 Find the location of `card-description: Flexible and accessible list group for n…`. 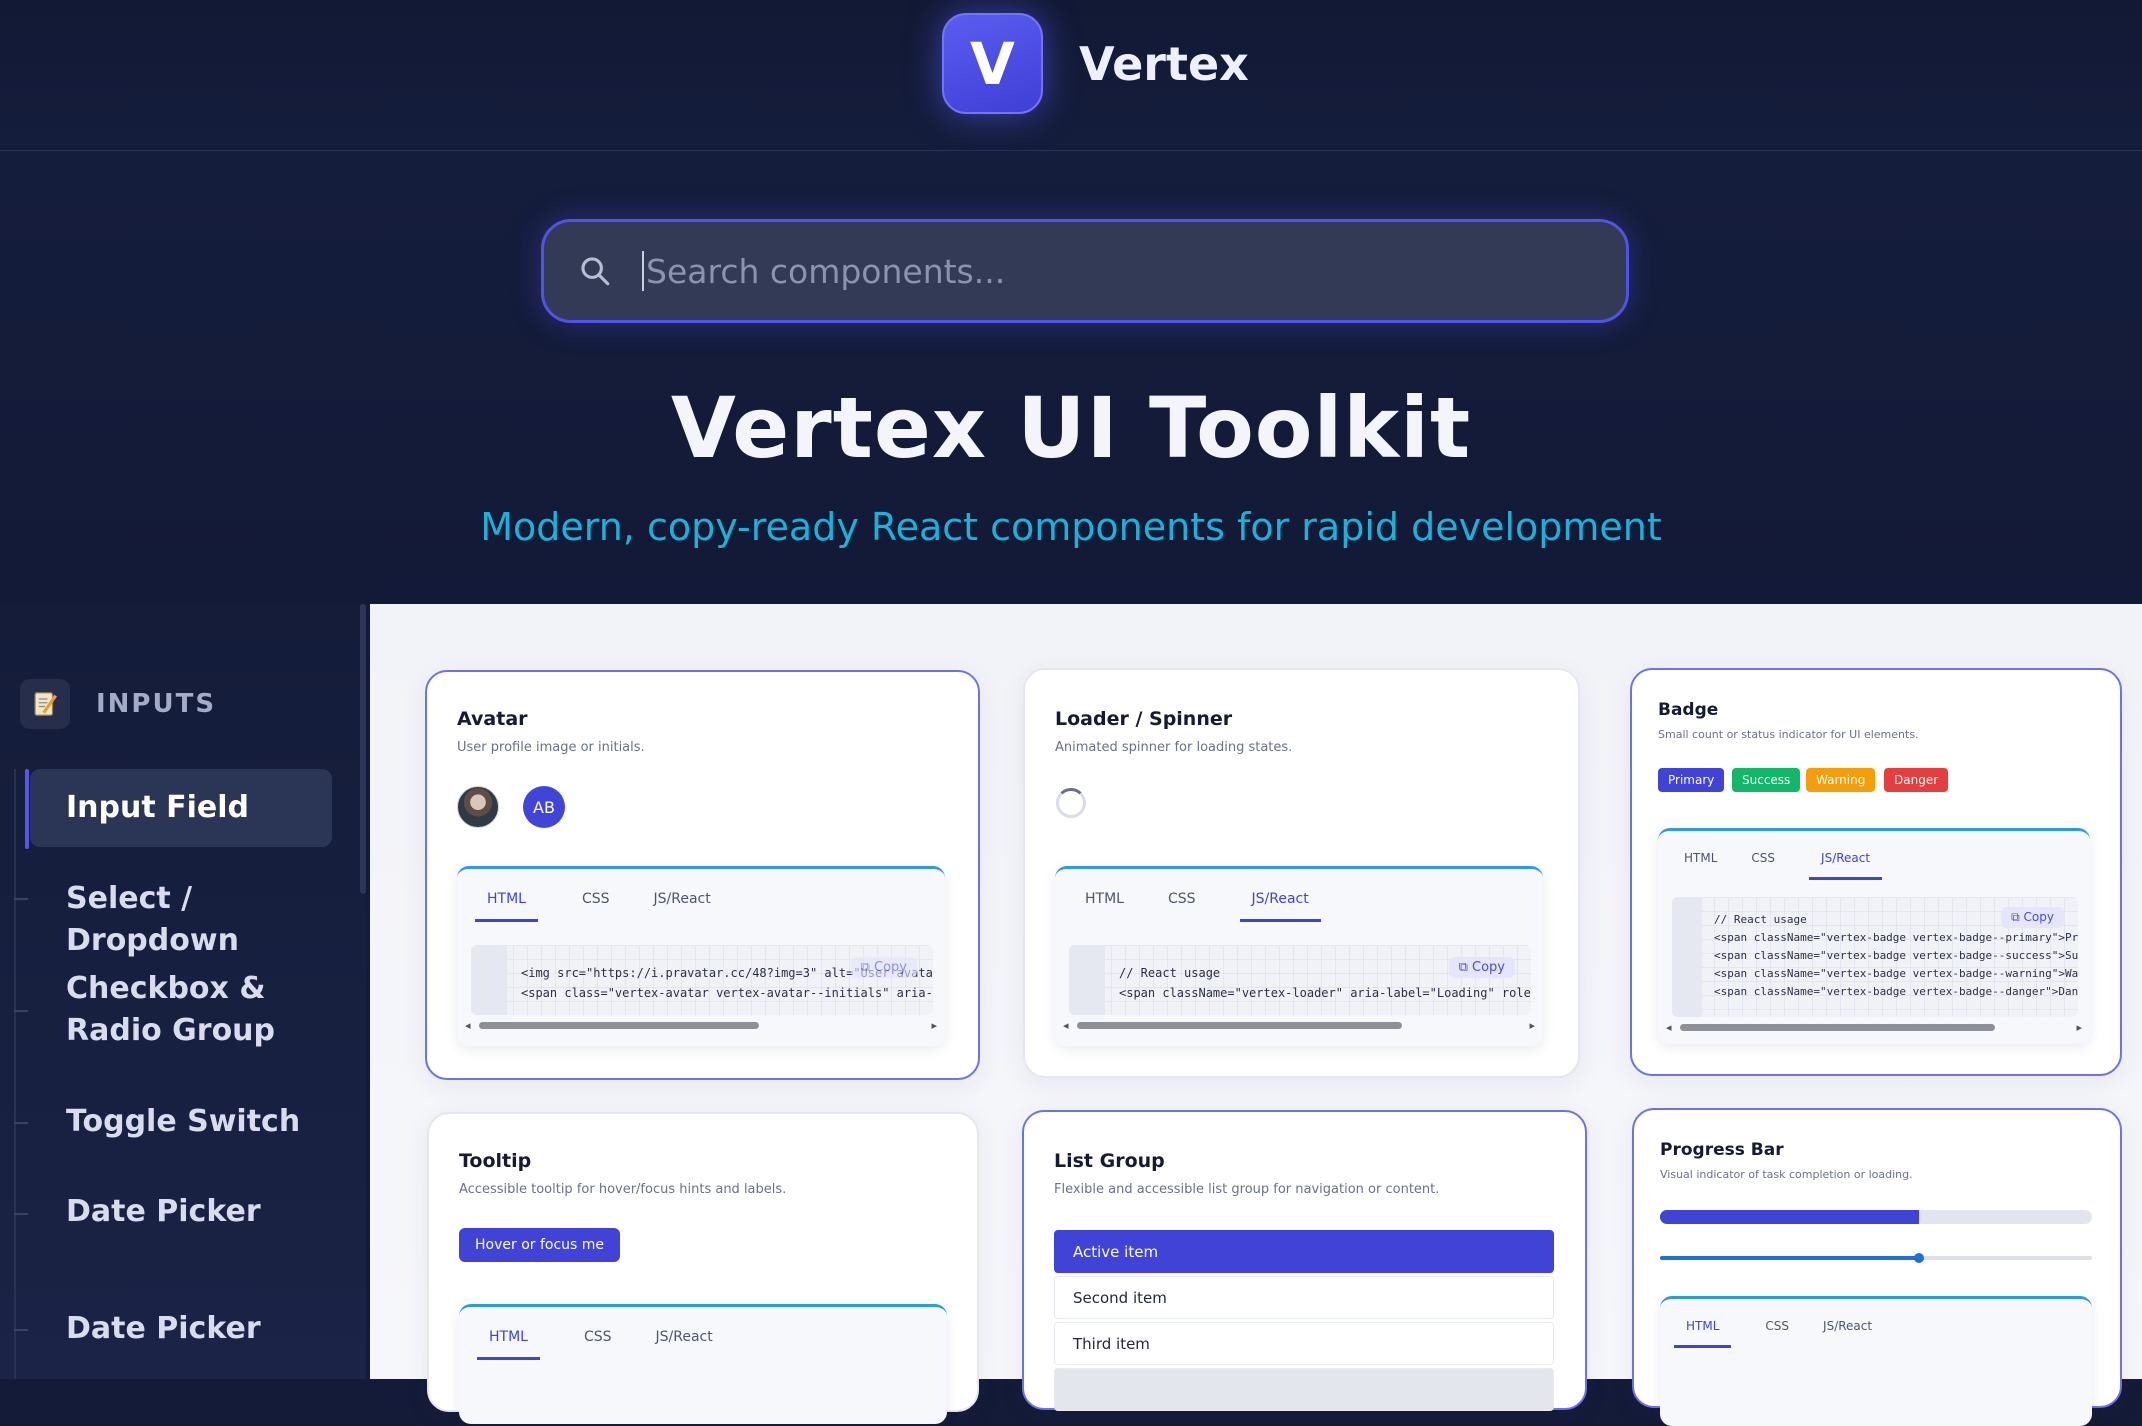

card-description: Flexible and accessible list group for n… is located at coordinates (1247, 1189).